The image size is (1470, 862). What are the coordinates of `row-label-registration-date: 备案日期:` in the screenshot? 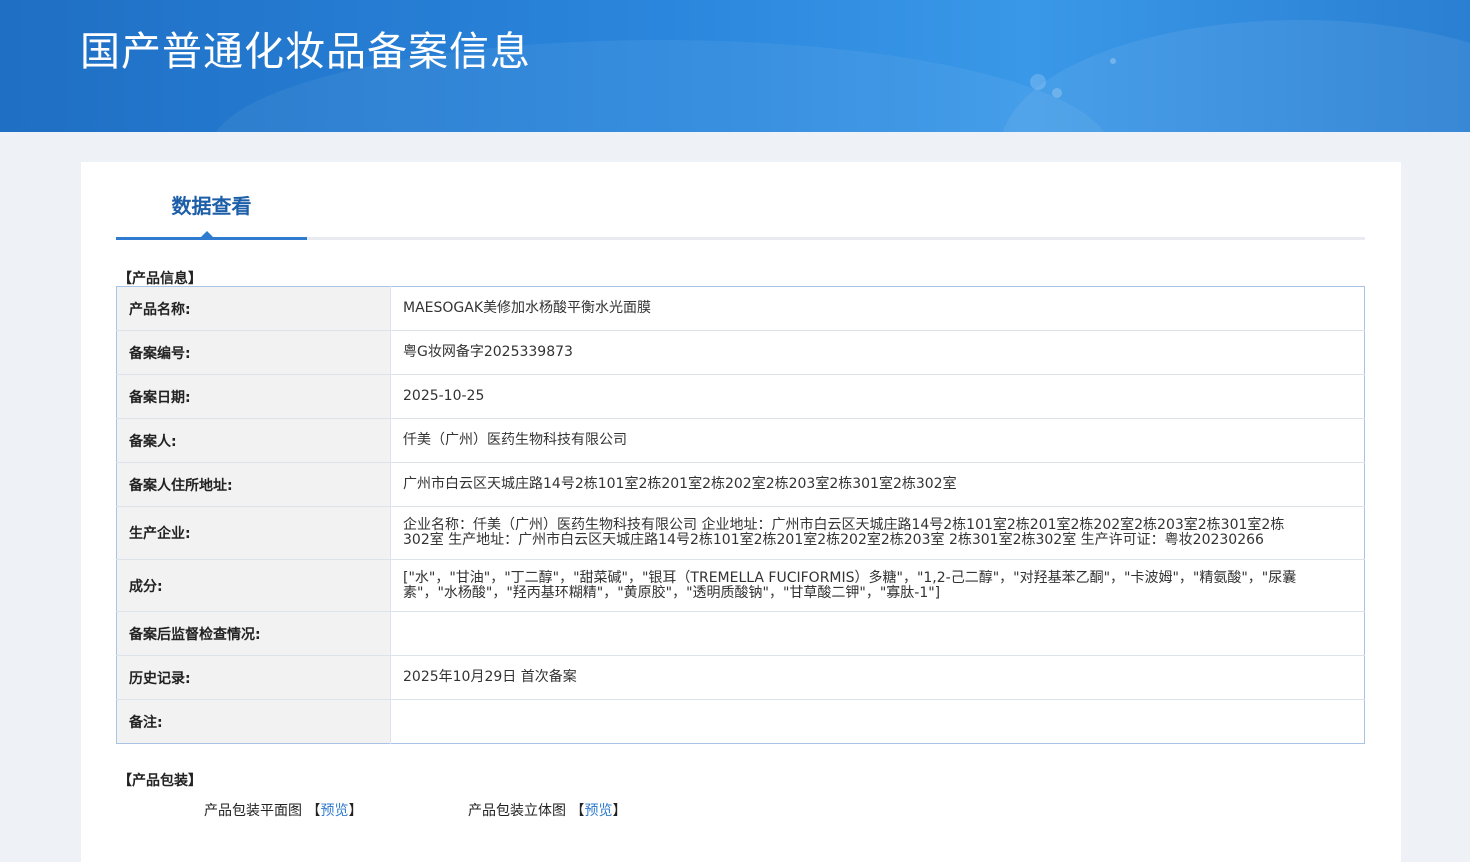 It's located at (253, 396).